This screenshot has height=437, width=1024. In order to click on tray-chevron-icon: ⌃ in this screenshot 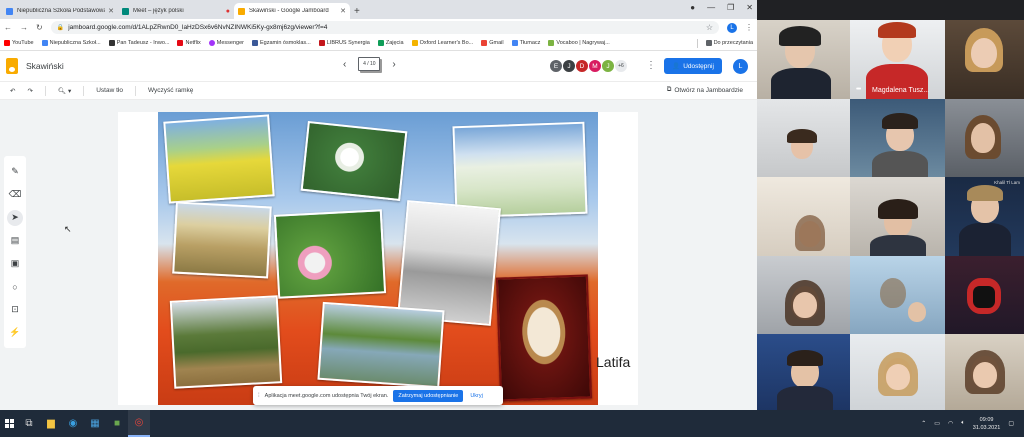, I will do `click(923, 423)`.